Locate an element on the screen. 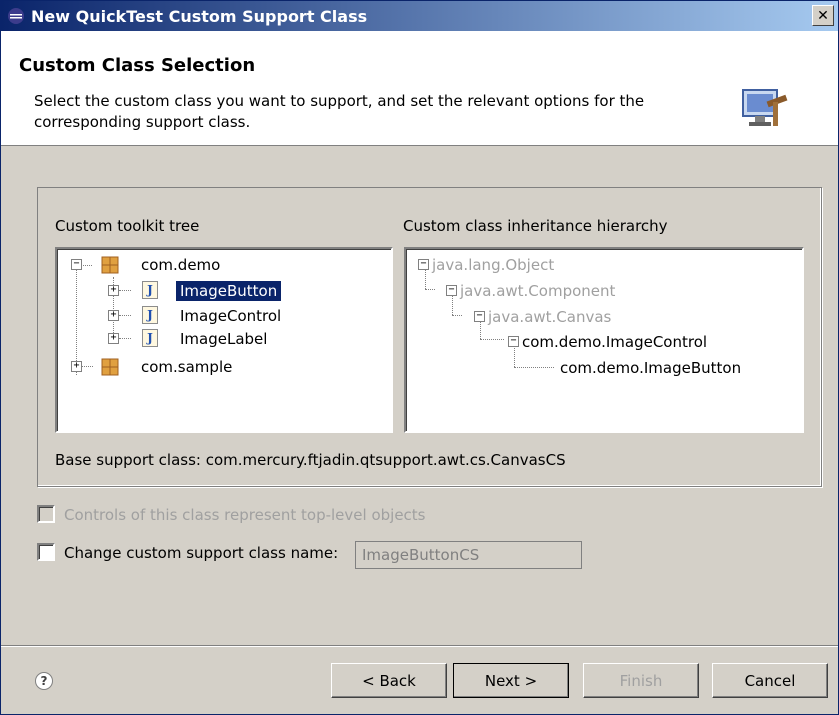  tree-item-label: ImageControl is located at coordinates (231, 316).